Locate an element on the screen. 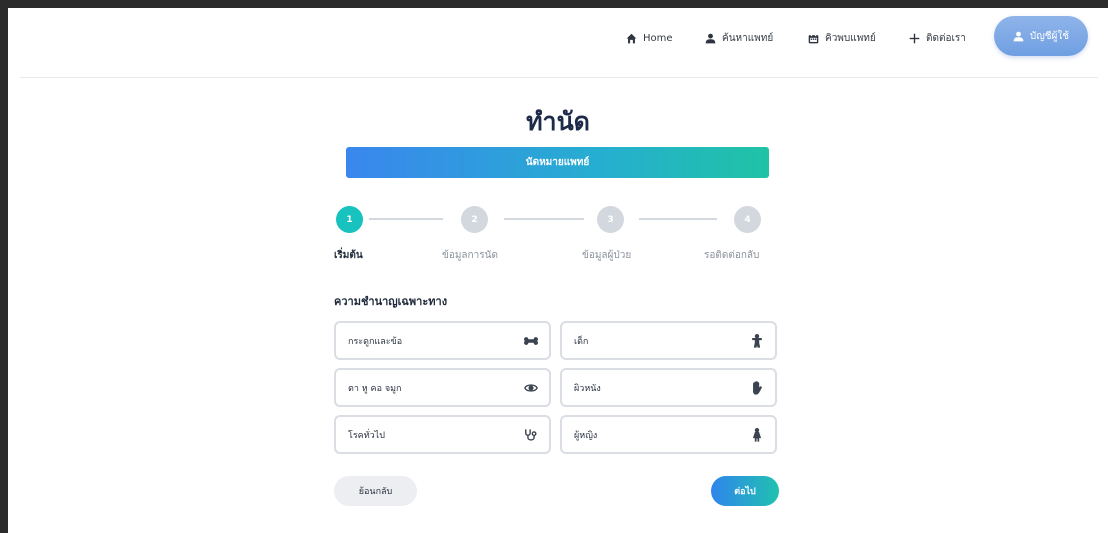 This screenshot has width=1108, height=533. nav-contact: ติดต่อเรา is located at coordinates (937, 38).